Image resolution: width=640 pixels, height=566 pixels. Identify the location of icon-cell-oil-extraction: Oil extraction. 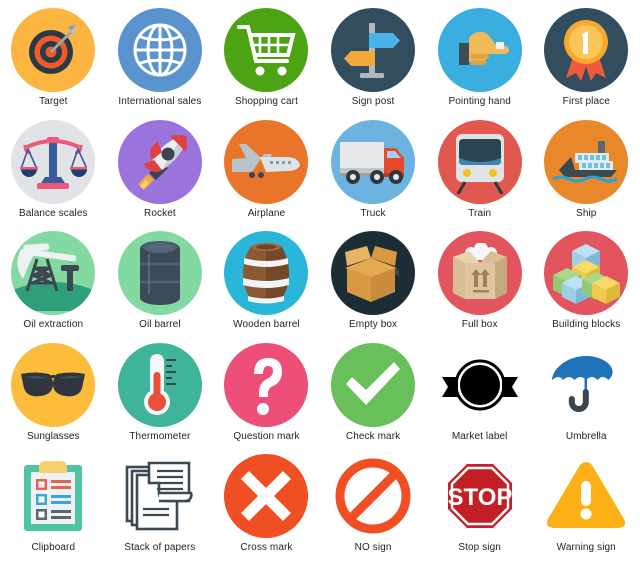
(53, 287).